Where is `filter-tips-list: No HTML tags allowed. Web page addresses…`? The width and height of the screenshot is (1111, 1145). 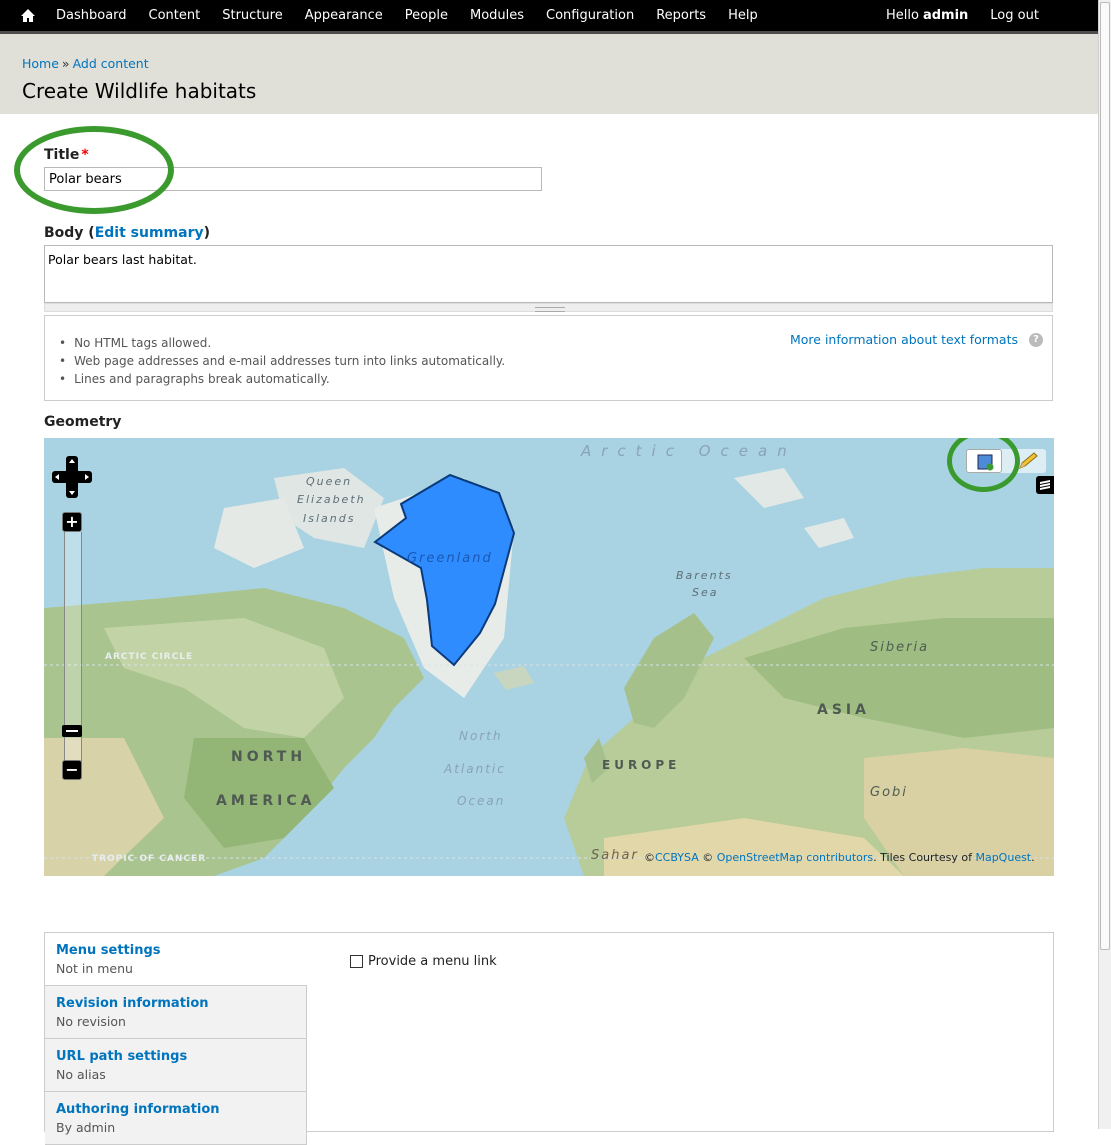 filter-tips-list: No HTML tags allowed. Web page addresses… is located at coordinates (282, 361).